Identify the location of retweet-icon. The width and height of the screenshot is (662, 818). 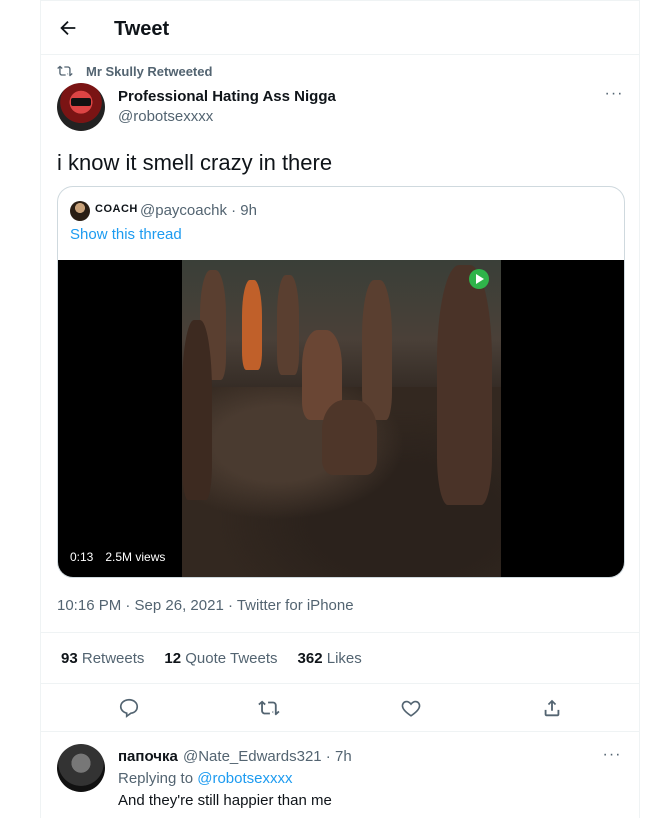
(65, 71).